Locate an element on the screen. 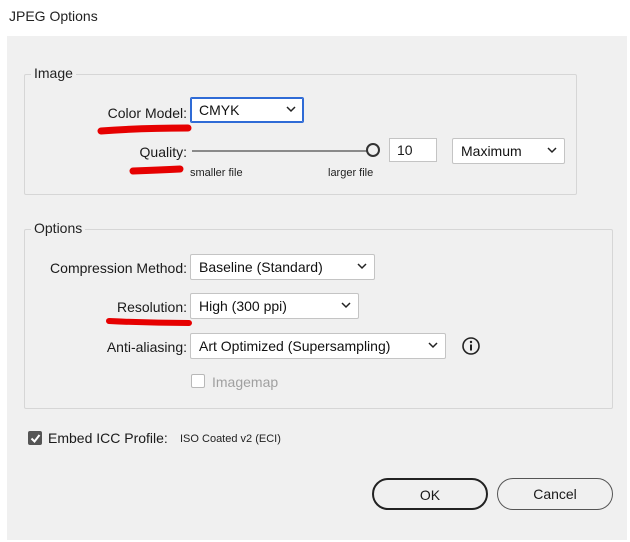 The image size is (630, 542). annotation-underlines is located at coordinates (144, 225).